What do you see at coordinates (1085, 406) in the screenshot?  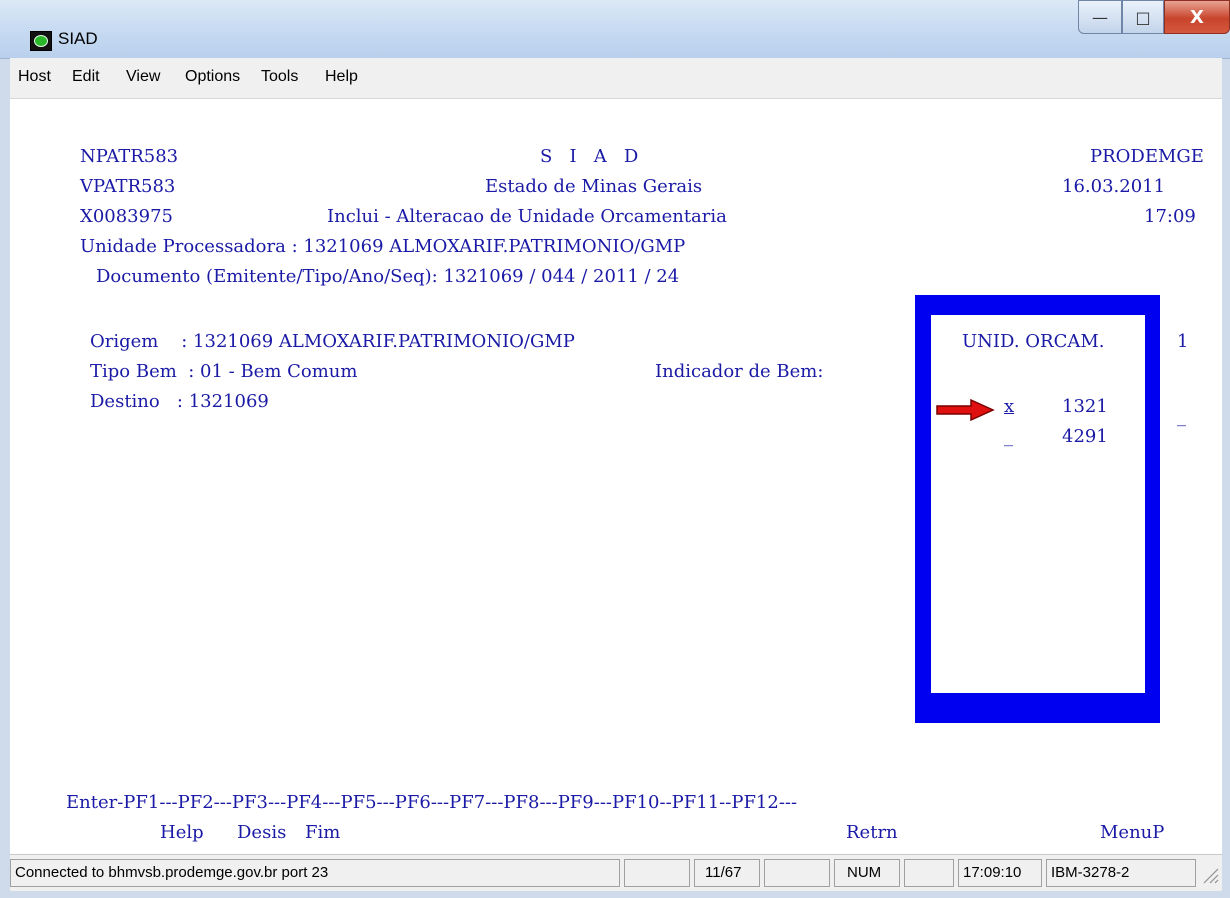 I see `budget-unit-1: 1321` at bounding box center [1085, 406].